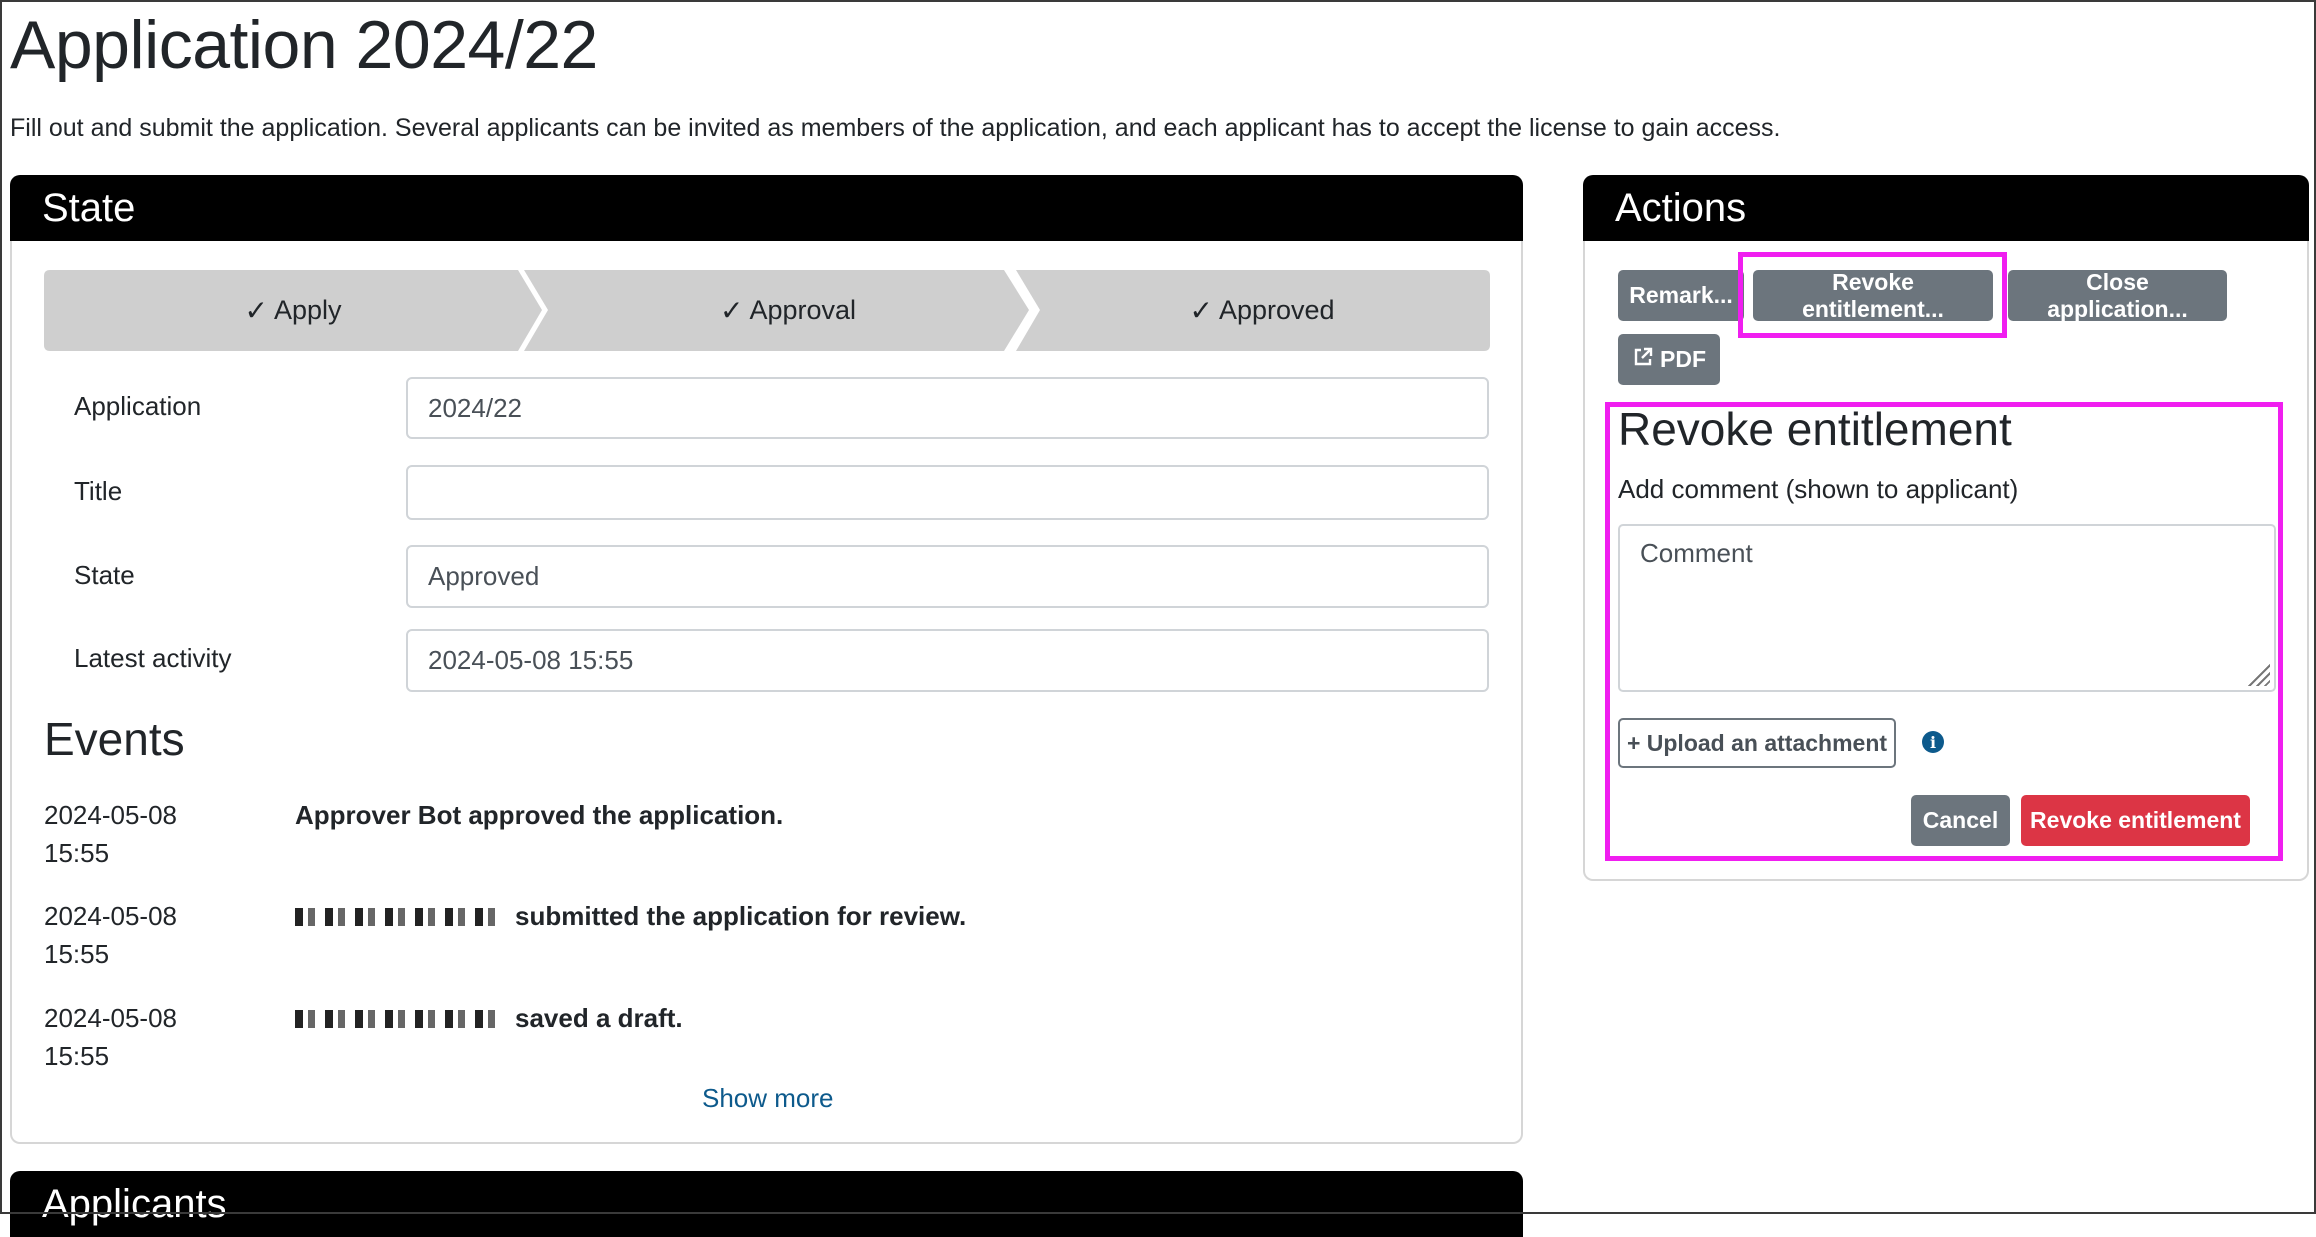 Image resolution: width=2316 pixels, height=1237 pixels. I want to click on latest-activity-label: Latest activity, so click(153, 658).